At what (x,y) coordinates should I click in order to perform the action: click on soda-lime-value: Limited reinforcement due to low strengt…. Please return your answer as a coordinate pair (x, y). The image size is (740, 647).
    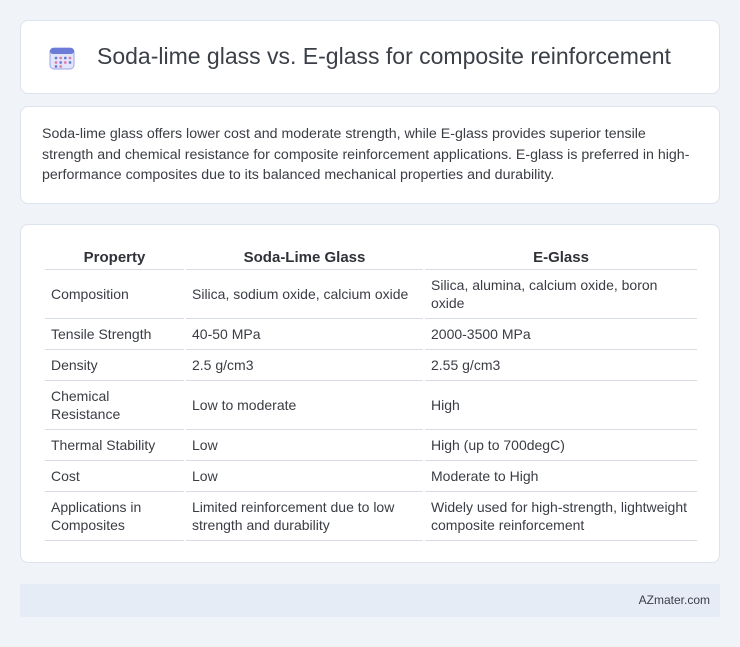
    Looking at the image, I should click on (304, 516).